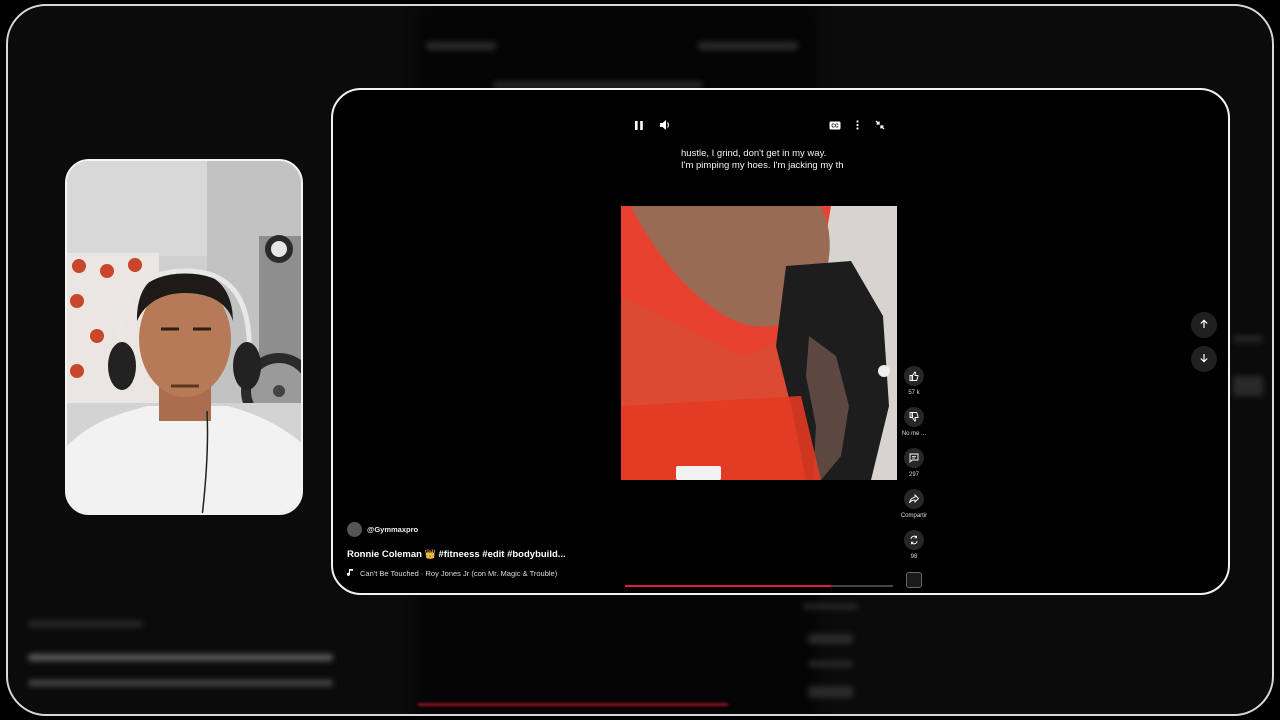 This screenshot has height=720, width=1280. What do you see at coordinates (384, 554) in the screenshot?
I see `title-name: Ronnie Coleman` at bounding box center [384, 554].